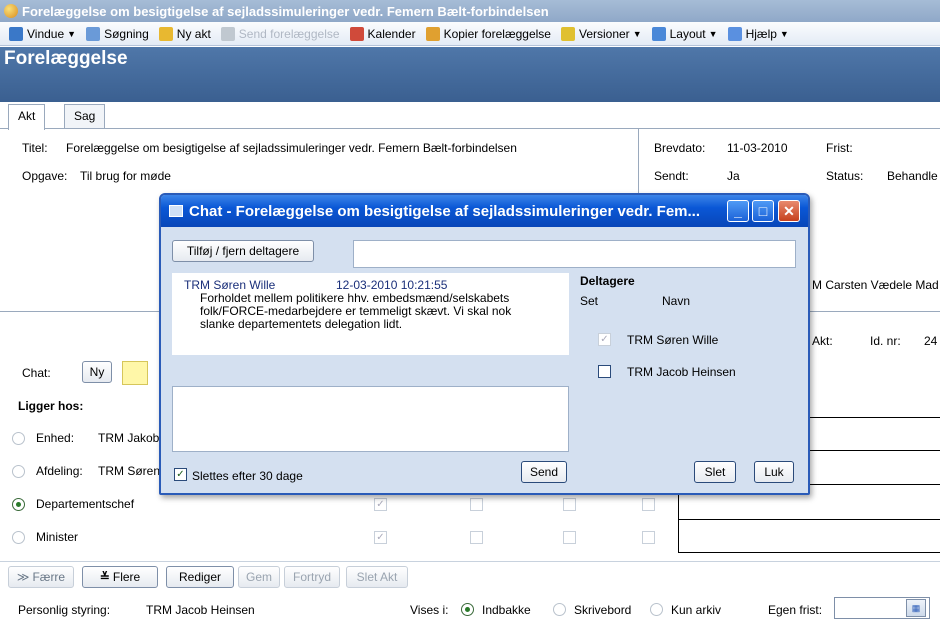 The image size is (940, 630). What do you see at coordinates (11, 11) in the screenshot?
I see `app-icon` at bounding box center [11, 11].